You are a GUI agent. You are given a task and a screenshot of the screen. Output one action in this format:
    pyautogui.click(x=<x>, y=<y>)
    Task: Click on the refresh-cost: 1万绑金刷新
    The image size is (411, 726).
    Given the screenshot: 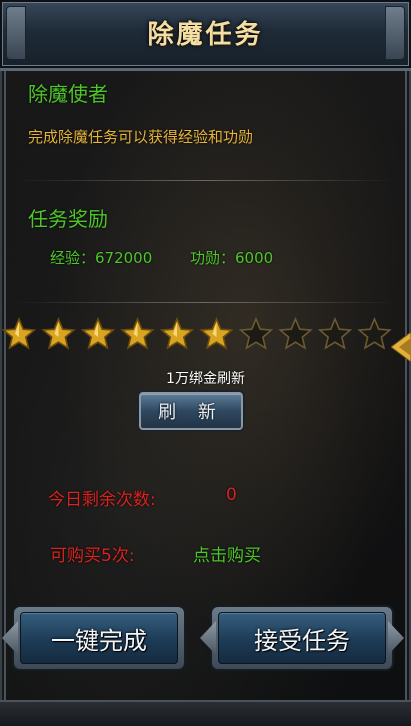 What is the action you would take?
    pyautogui.click(x=205, y=379)
    